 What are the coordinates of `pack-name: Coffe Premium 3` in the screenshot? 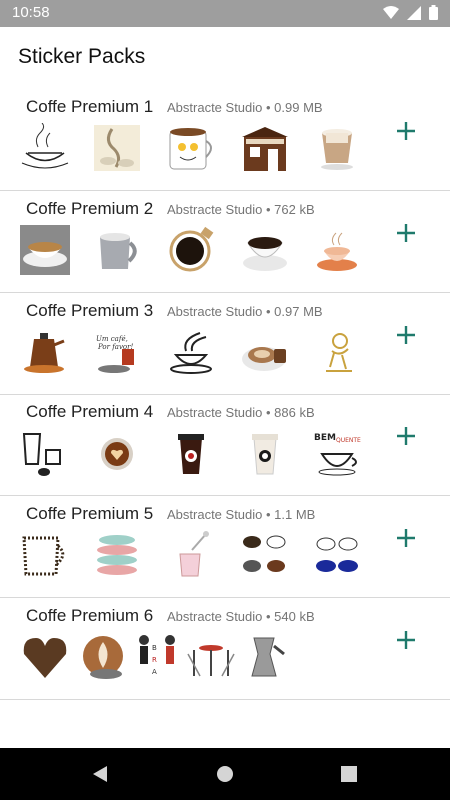 It's located at (90, 310).